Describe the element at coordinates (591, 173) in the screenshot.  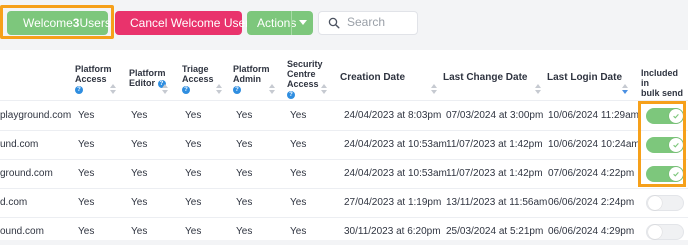
I see `last-login-date-cell: 07/06/2024 4:22pm` at that location.